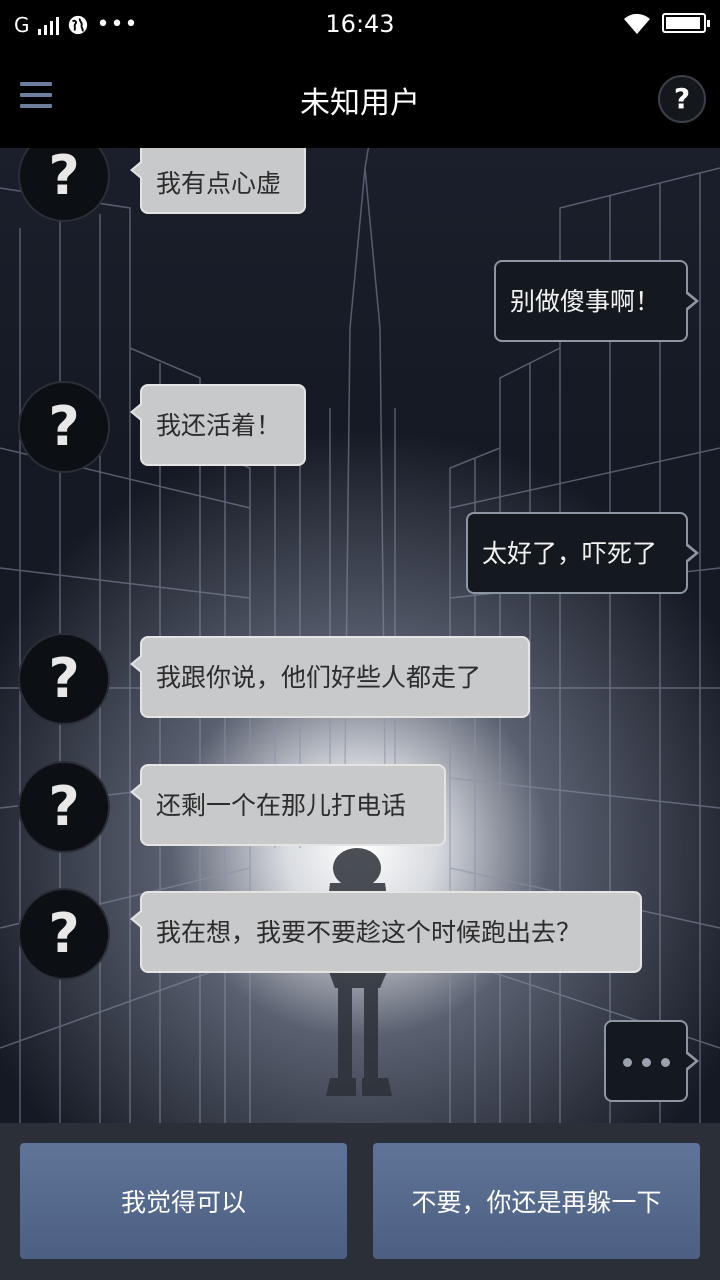  I want to click on message-bubble: 我有点心虚, so click(218, 181).